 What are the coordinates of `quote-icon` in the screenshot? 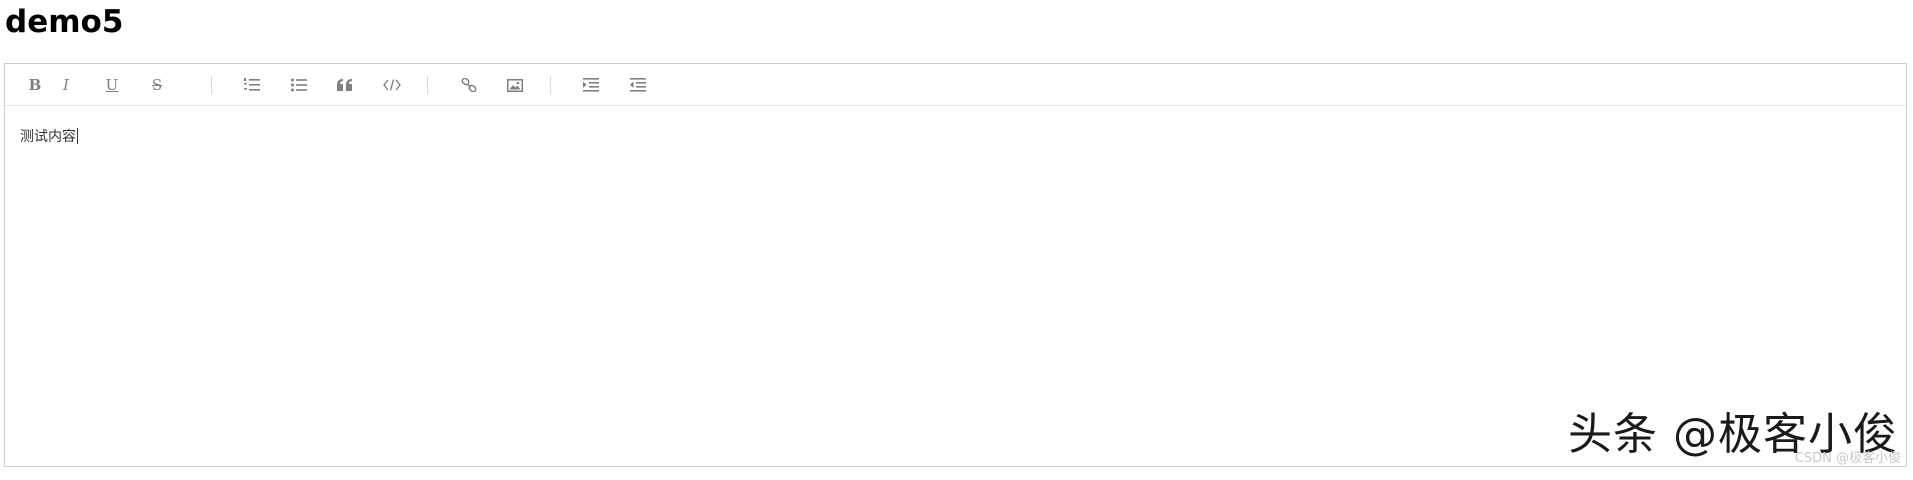 It's located at (344, 85).